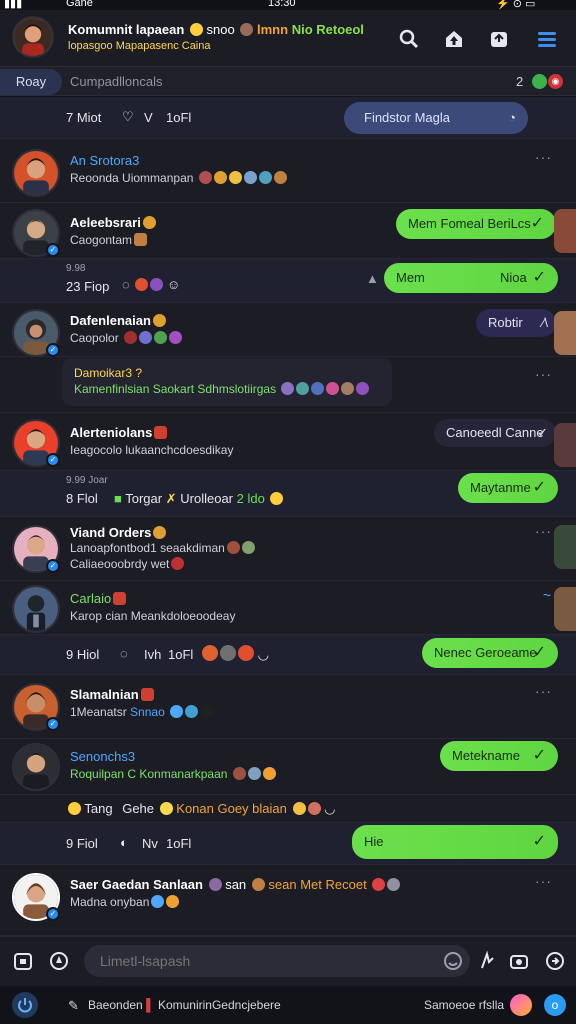 This screenshot has width=576, height=1024. I want to click on reply-bubble: Maytanme ✓, so click(508, 488).